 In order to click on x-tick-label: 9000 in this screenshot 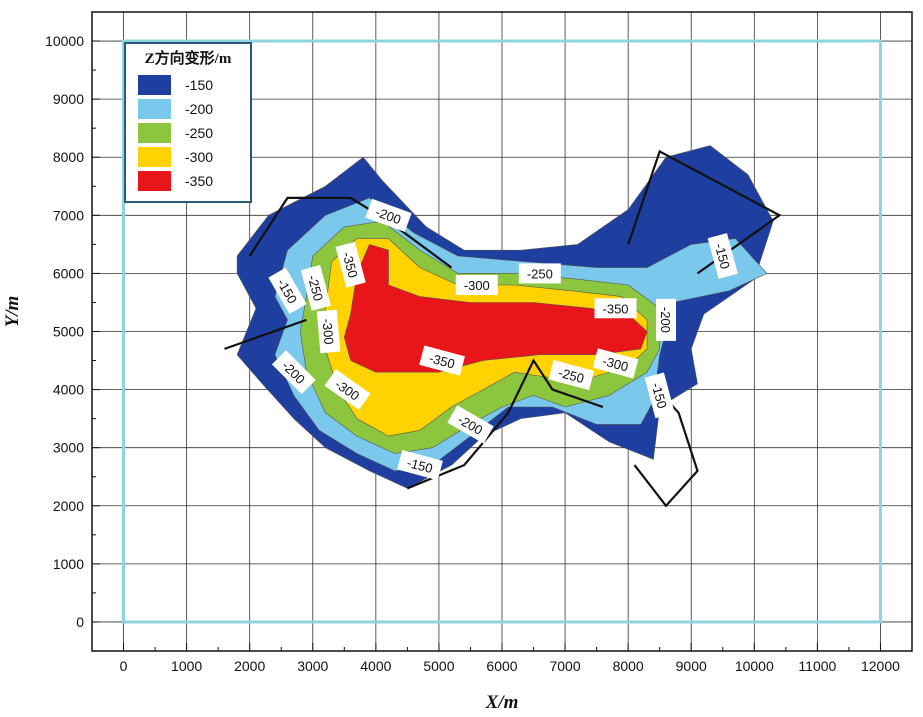, I will do `click(691, 666)`.